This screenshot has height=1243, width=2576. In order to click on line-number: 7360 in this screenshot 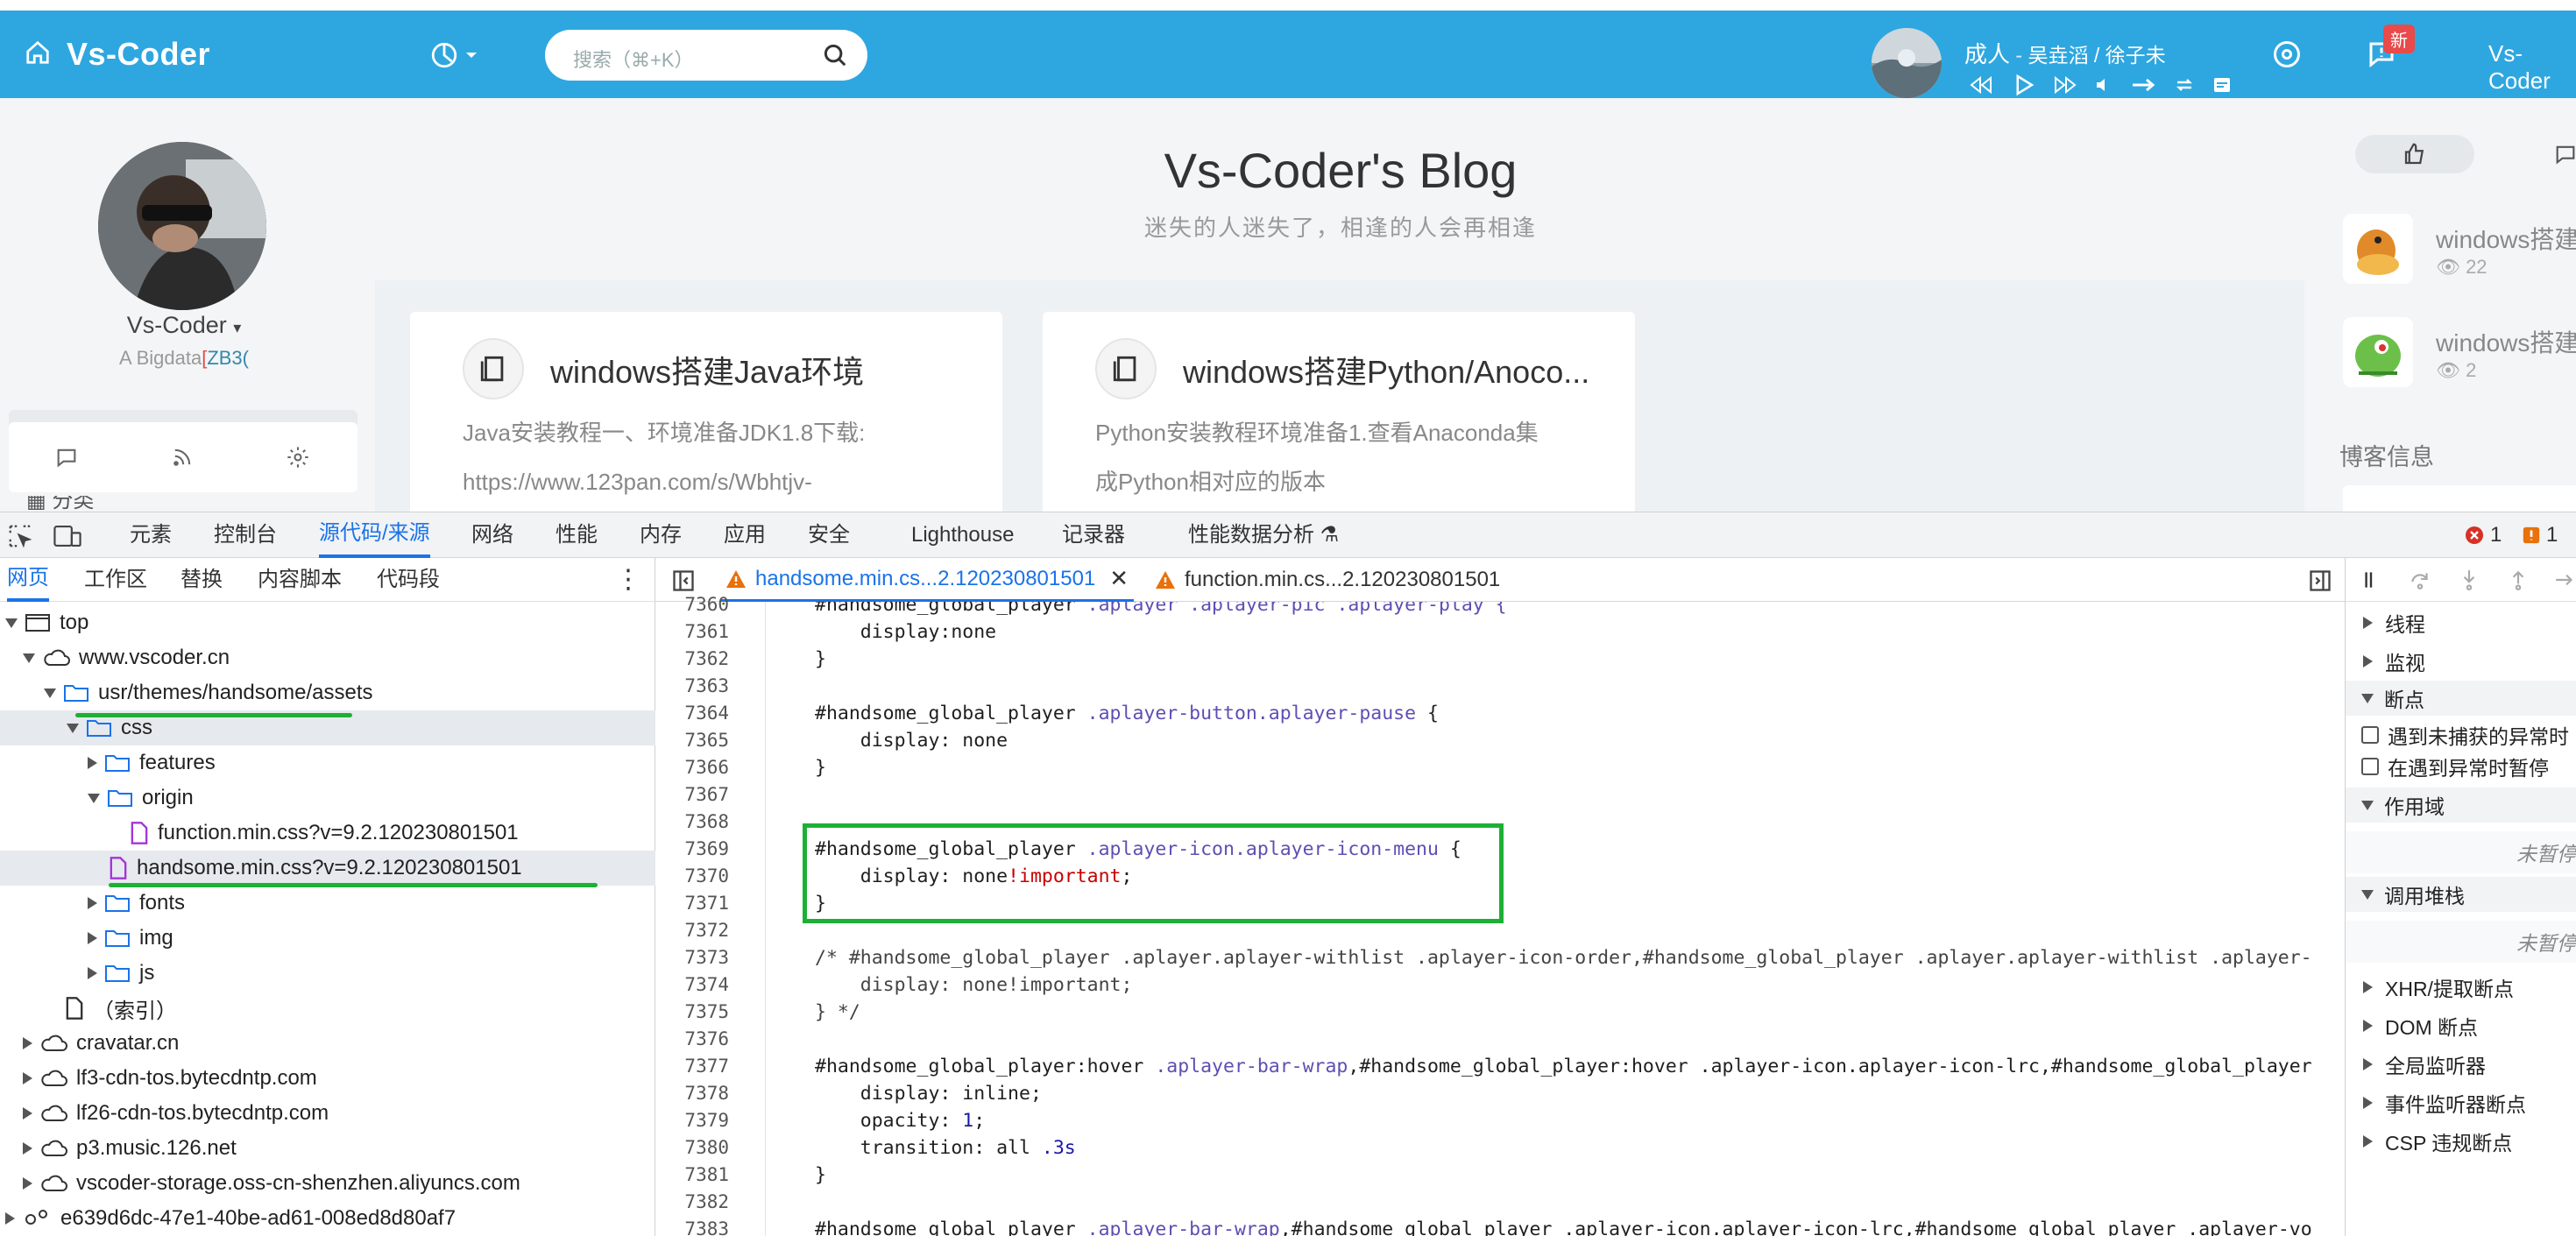, I will do `click(692, 604)`.